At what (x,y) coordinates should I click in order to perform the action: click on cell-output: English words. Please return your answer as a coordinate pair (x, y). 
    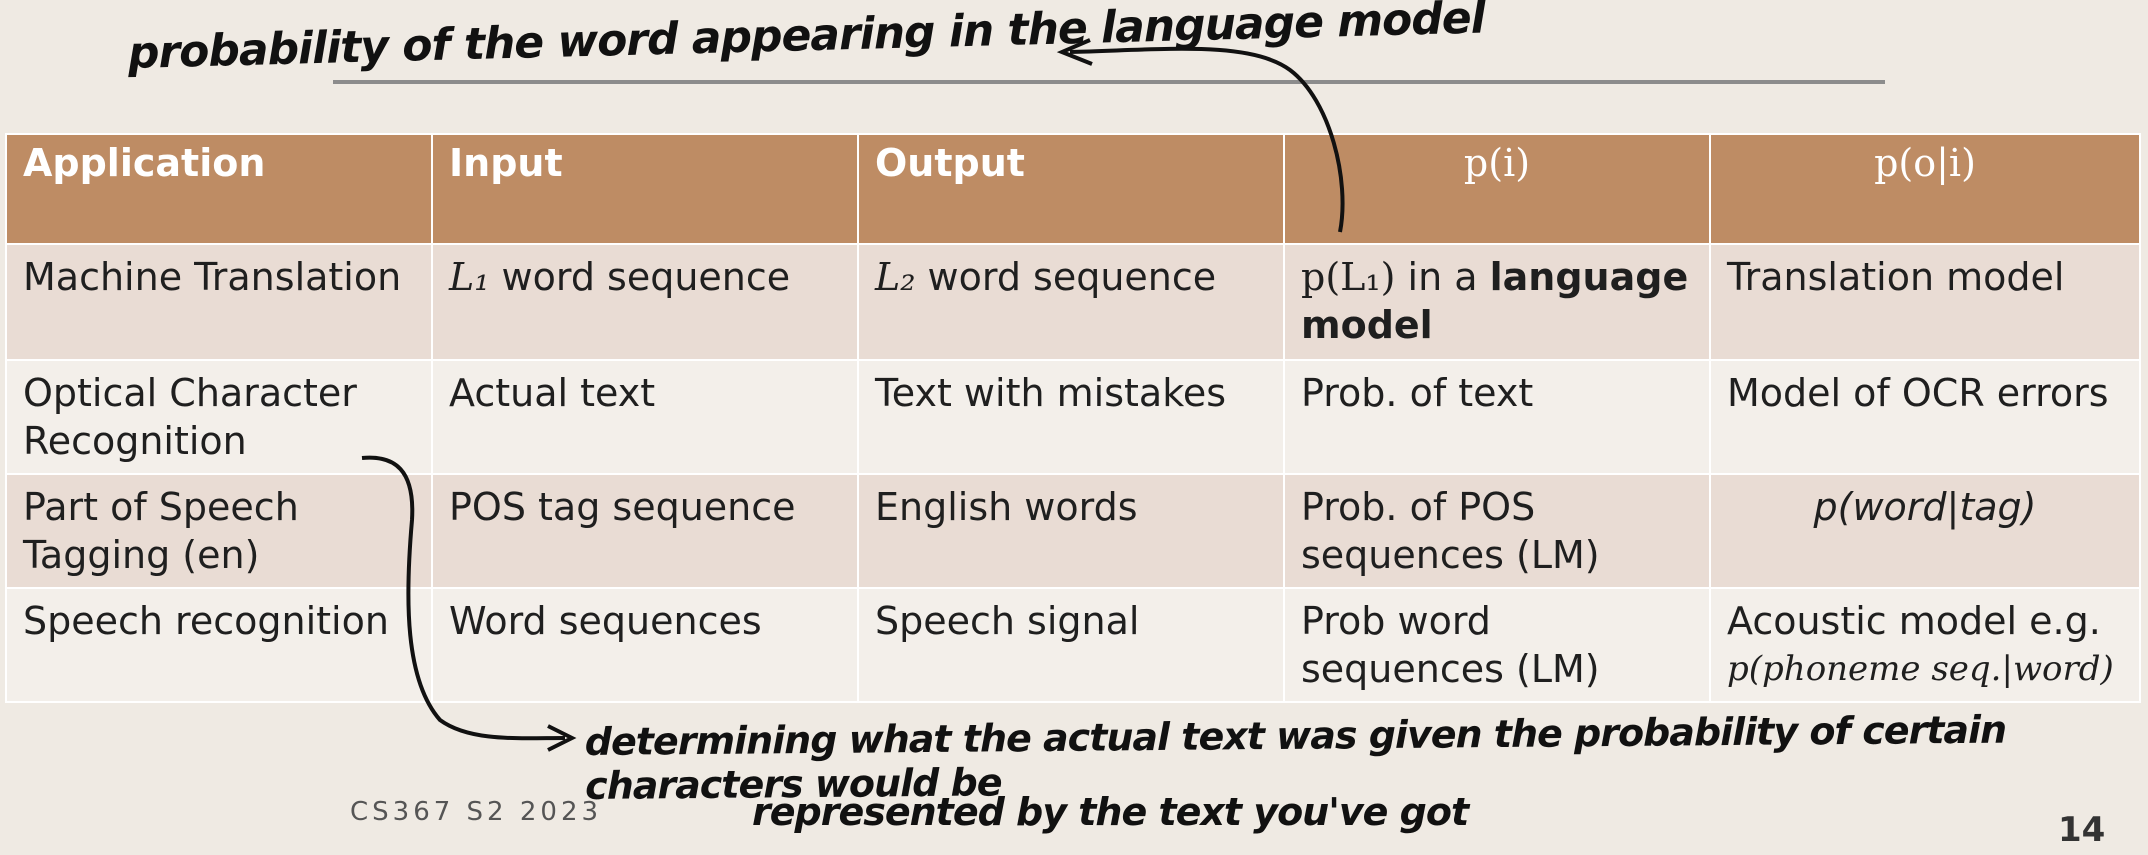
    Looking at the image, I should click on (1071, 531).